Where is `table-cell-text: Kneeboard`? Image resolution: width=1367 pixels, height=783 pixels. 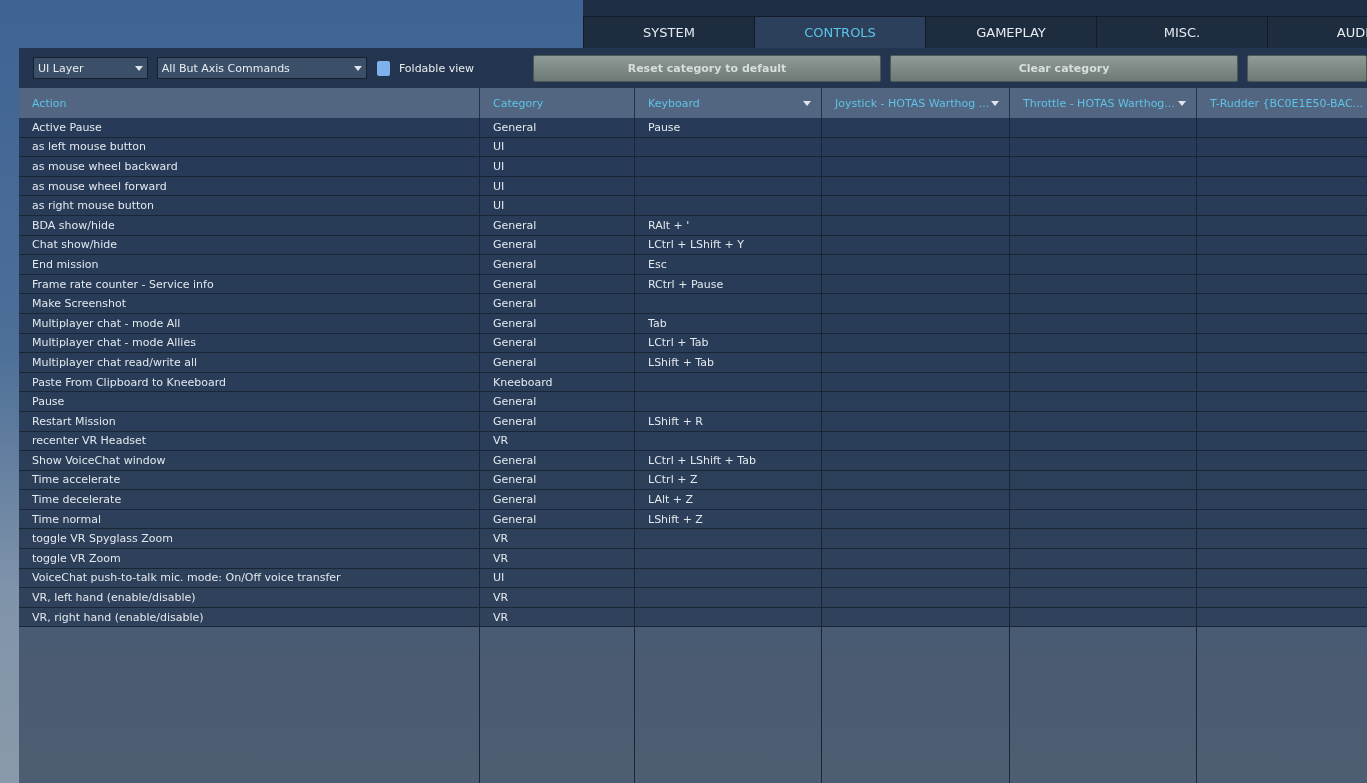
table-cell-text: Kneeboard is located at coordinates (523, 382).